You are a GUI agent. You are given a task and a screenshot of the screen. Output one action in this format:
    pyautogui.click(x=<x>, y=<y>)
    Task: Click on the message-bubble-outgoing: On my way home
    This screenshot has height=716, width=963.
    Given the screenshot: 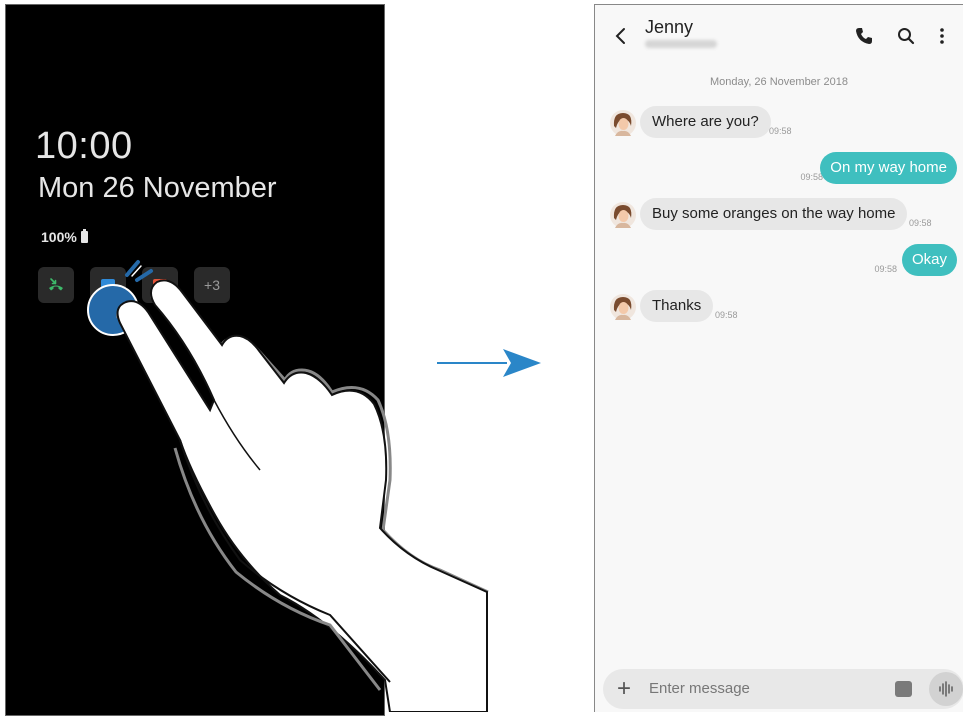 What is the action you would take?
    pyautogui.click(x=888, y=168)
    